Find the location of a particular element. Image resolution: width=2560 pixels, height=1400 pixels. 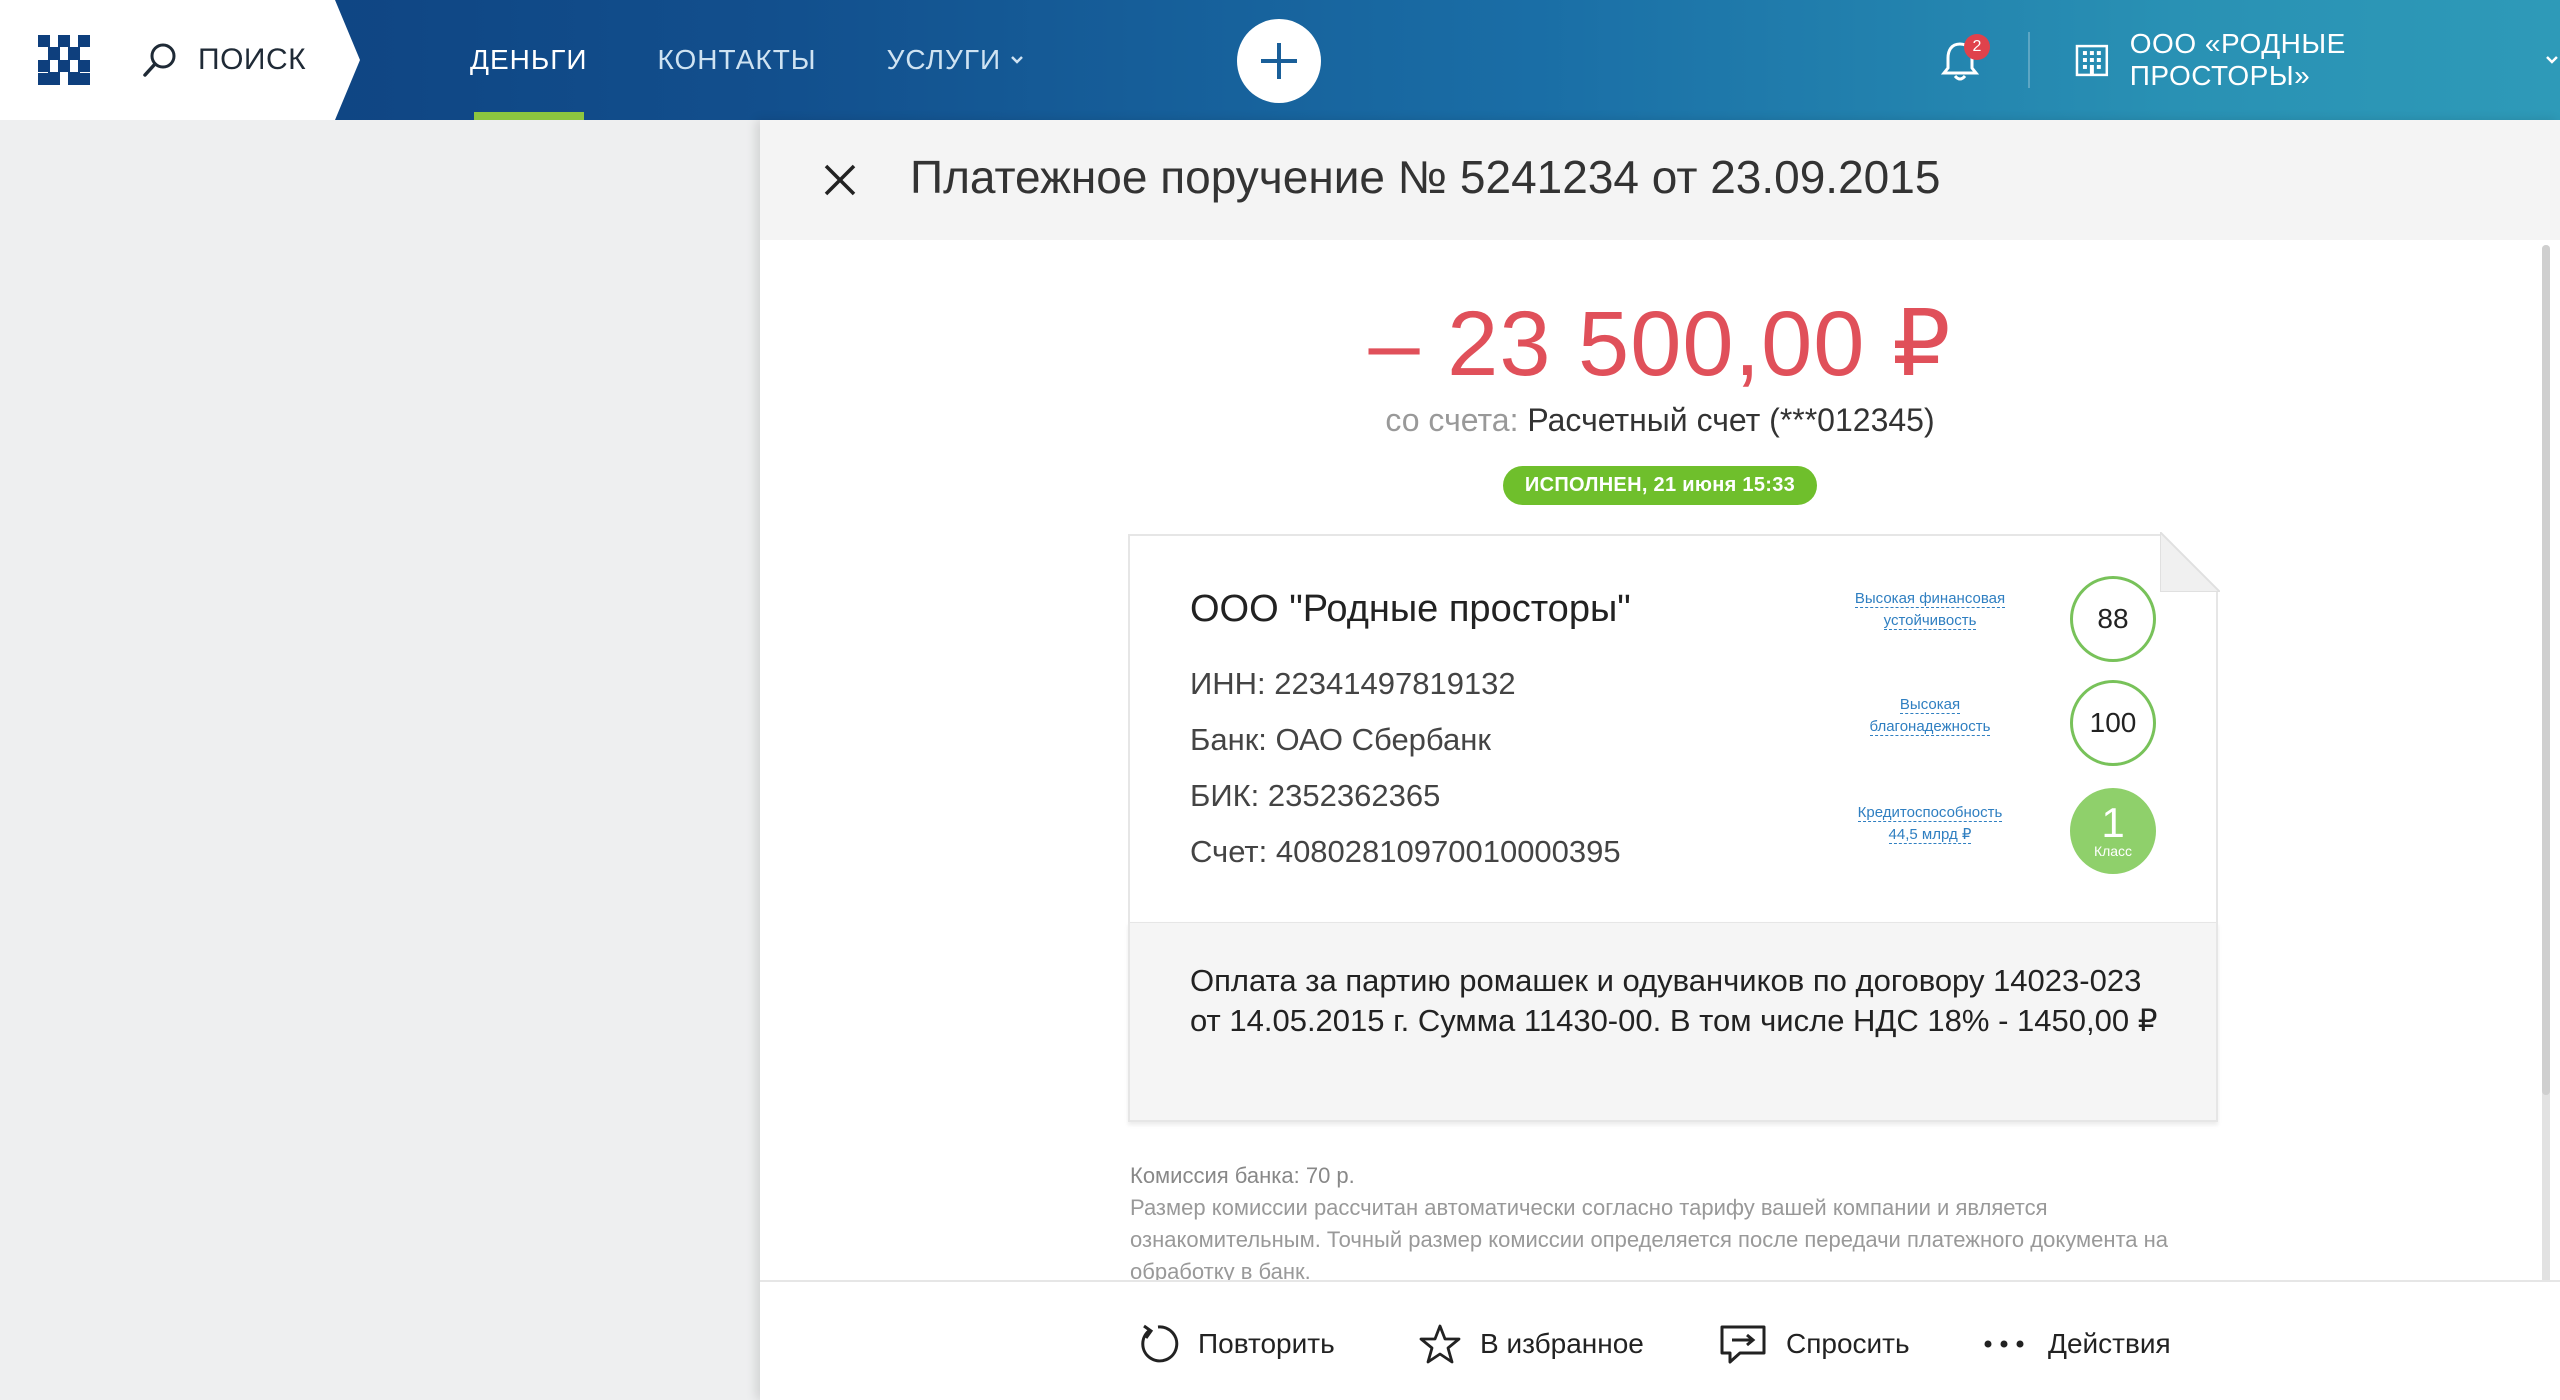

repeat-icon is located at coordinates (1160, 1343).